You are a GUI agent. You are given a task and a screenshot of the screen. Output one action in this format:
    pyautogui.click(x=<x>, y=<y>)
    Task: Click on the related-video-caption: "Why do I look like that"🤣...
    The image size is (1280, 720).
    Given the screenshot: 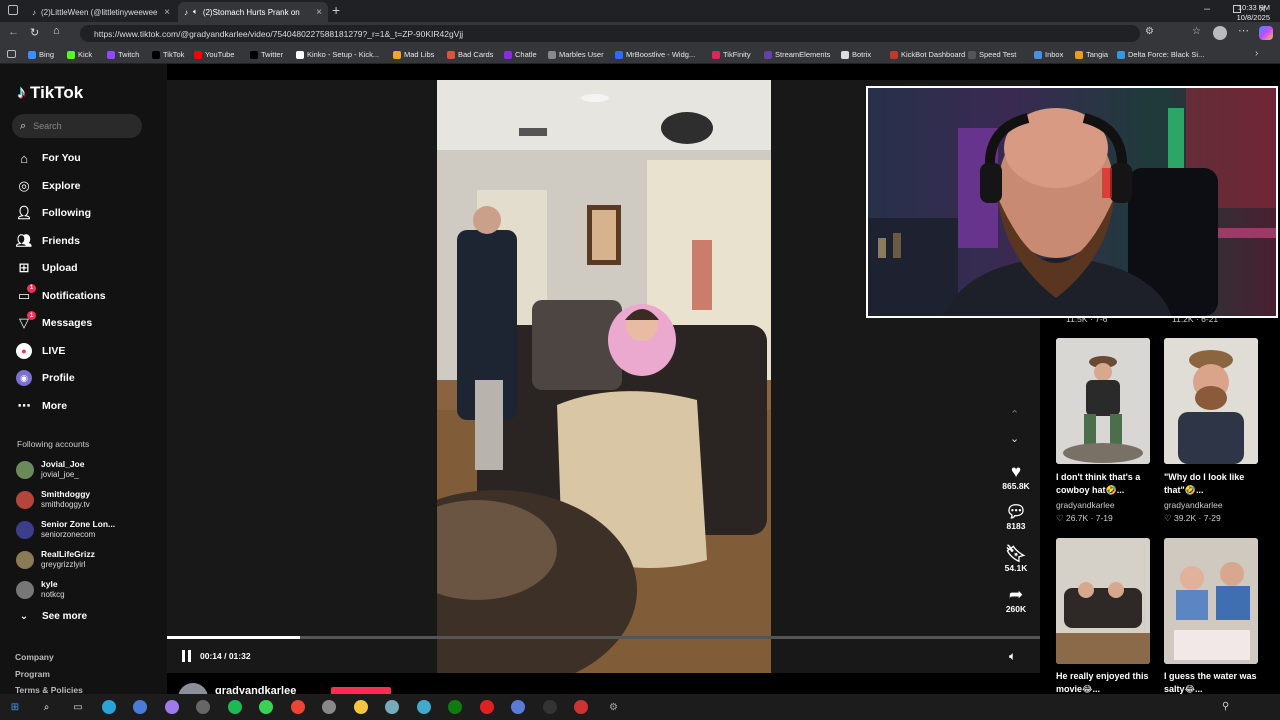 What is the action you would take?
    pyautogui.click(x=1214, y=484)
    